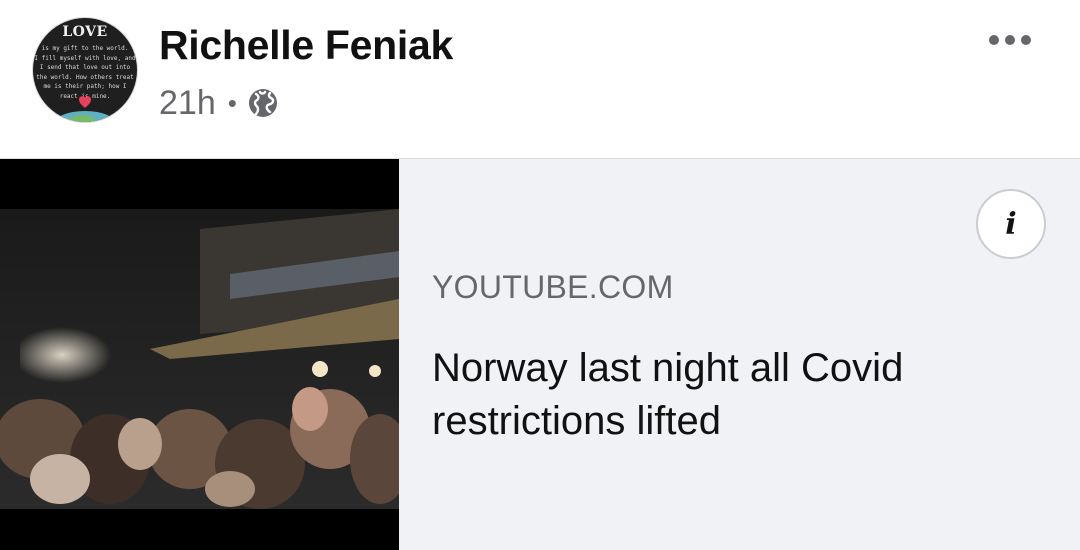 This screenshot has height=550, width=1080. Describe the element at coordinates (553, 287) in the screenshot. I see `link-domain: YOUTUBE.COM` at that location.